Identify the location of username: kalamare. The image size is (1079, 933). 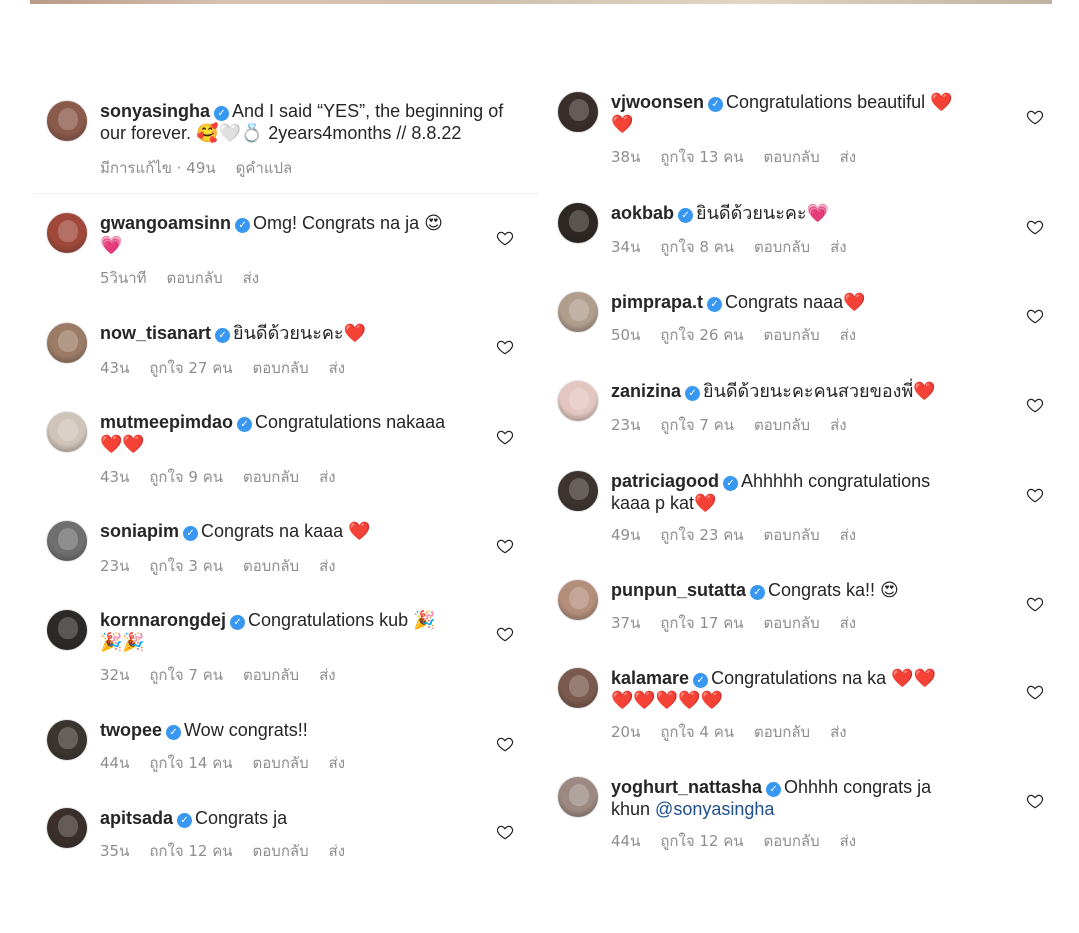
(650, 678).